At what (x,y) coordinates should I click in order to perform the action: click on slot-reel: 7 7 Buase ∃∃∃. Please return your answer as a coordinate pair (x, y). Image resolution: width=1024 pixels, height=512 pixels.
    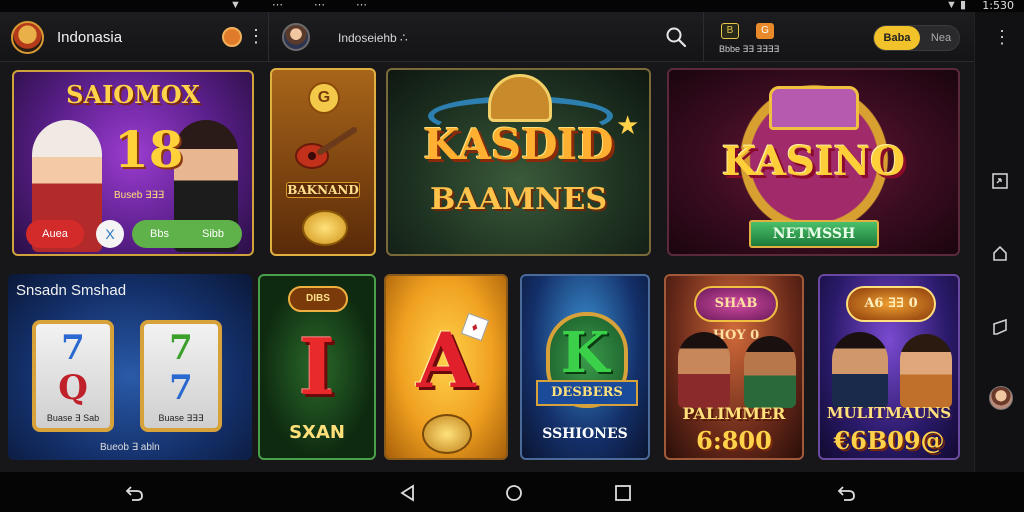
    Looking at the image, I should click on (181, 376).